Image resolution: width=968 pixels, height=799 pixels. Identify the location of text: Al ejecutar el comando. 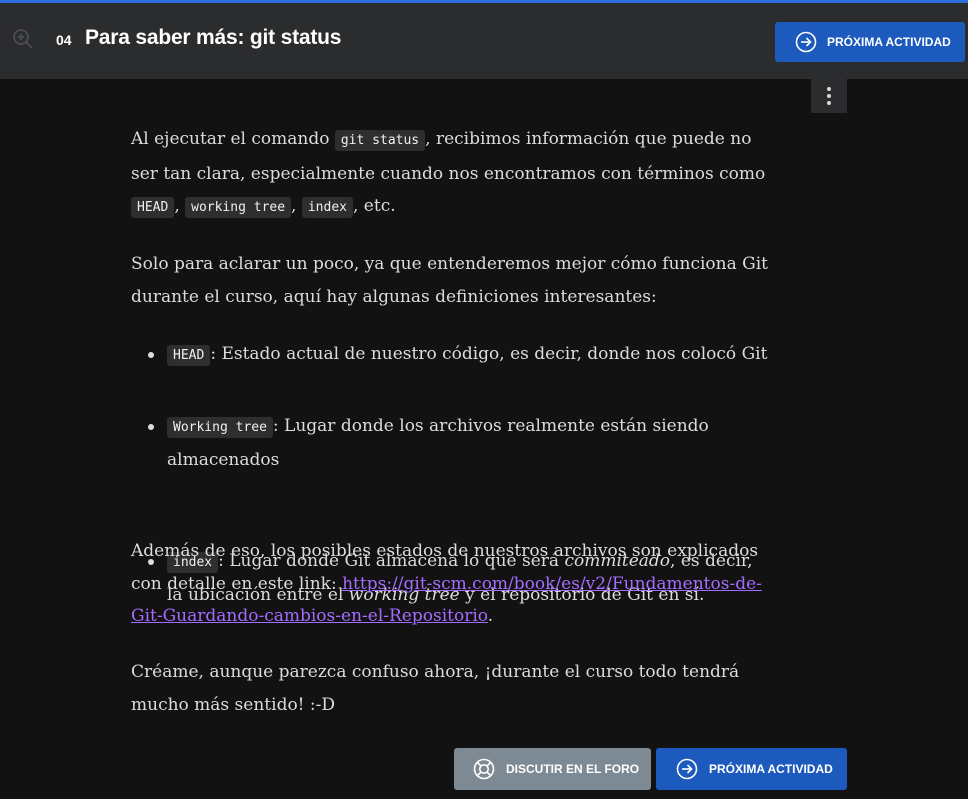
(233, 139).